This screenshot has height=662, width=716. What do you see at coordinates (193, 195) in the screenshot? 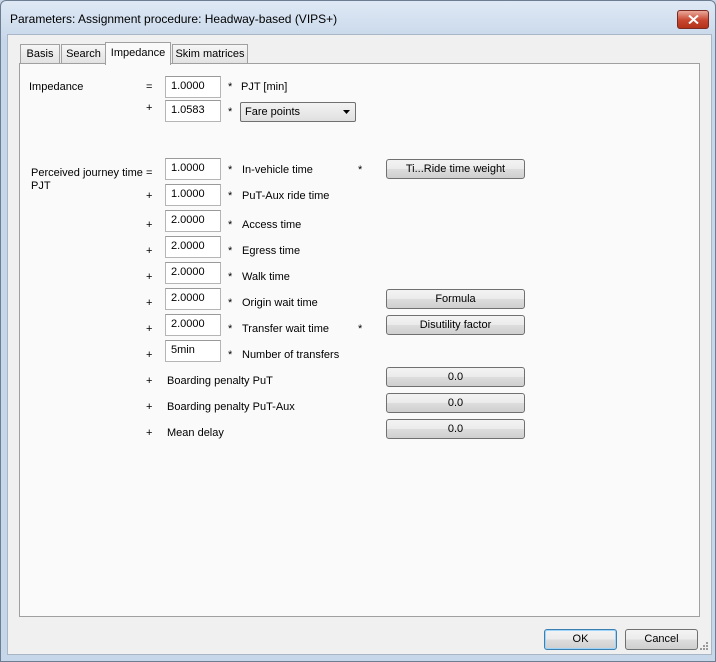
I see `put-aux-ride-time-field: 1.0000` at bounding box center [193, 195].